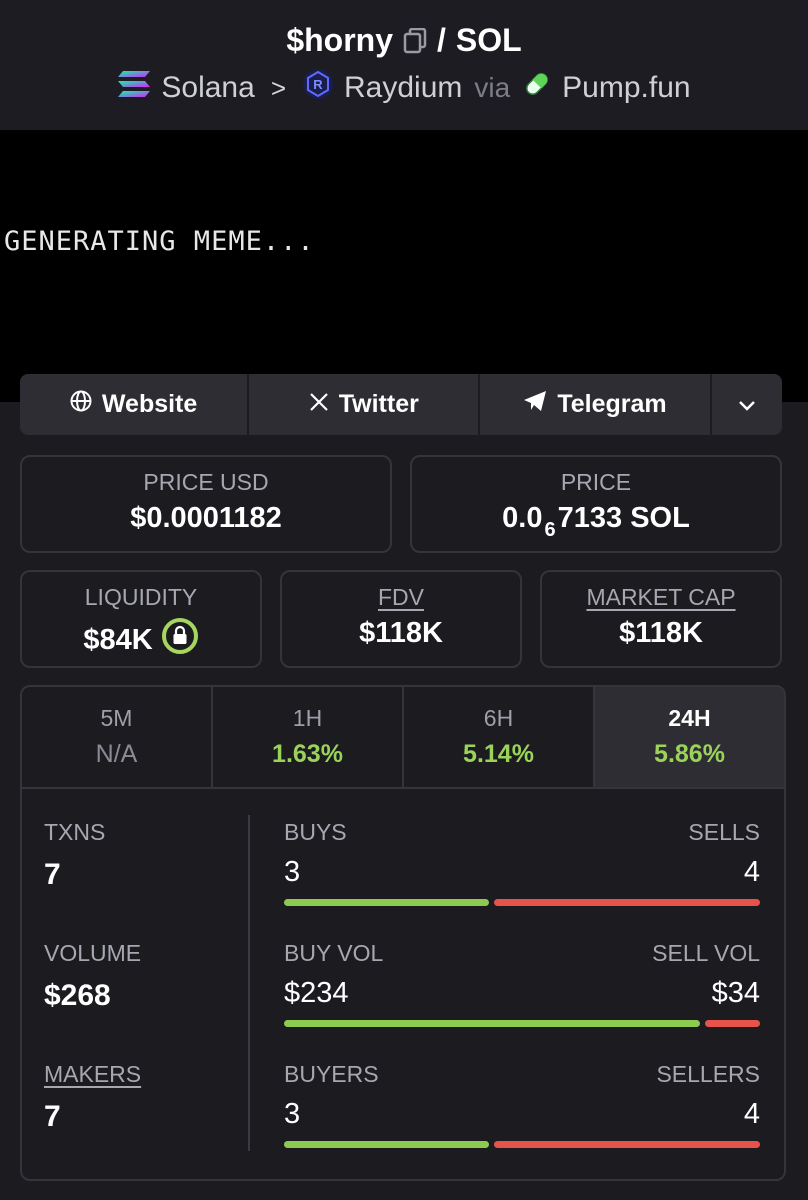 The width and height of the screenshot is (808, 1200). I want to click on txn-ratio-bar, so click(522, 902).